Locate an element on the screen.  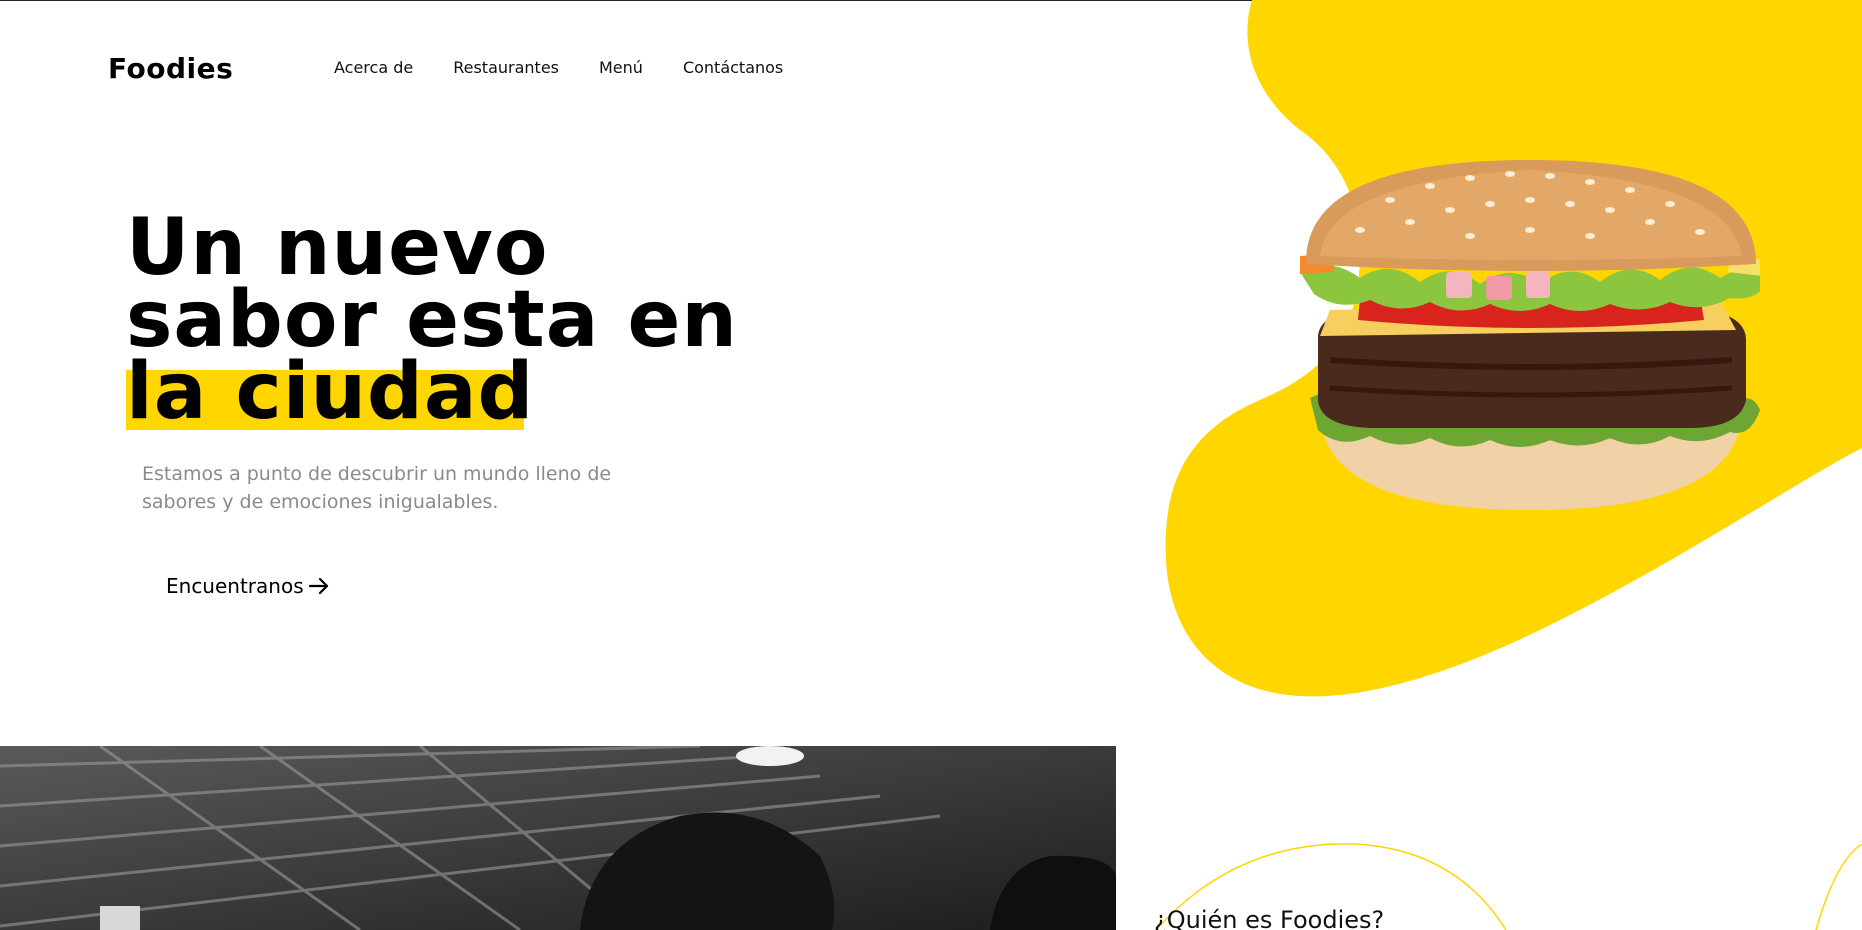
main-nav: Acerca de Restaurantes Menú Contáctanos is located at coordinates (558, 67).